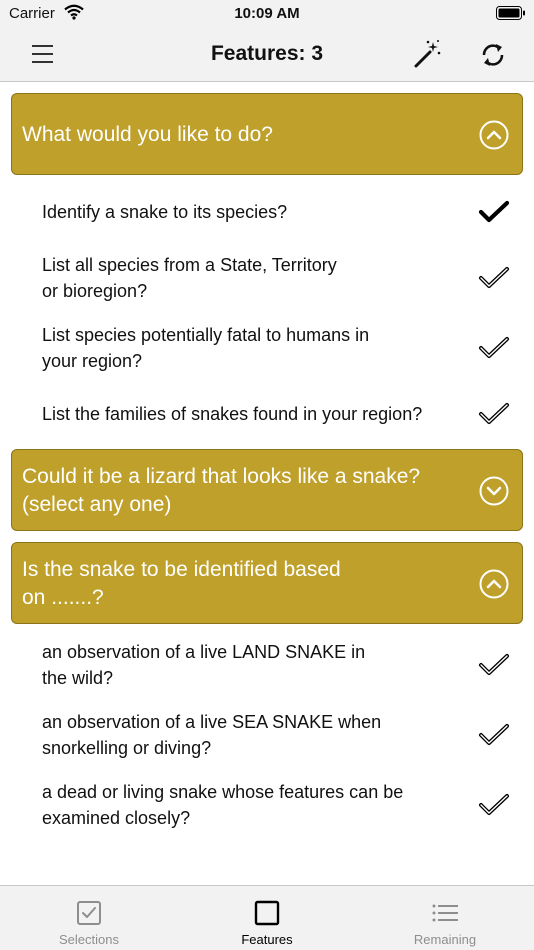 The image size is (534, 950). Describe the element at coordinates (267, 913) in the screenshot. I see `square-icon` at that location.